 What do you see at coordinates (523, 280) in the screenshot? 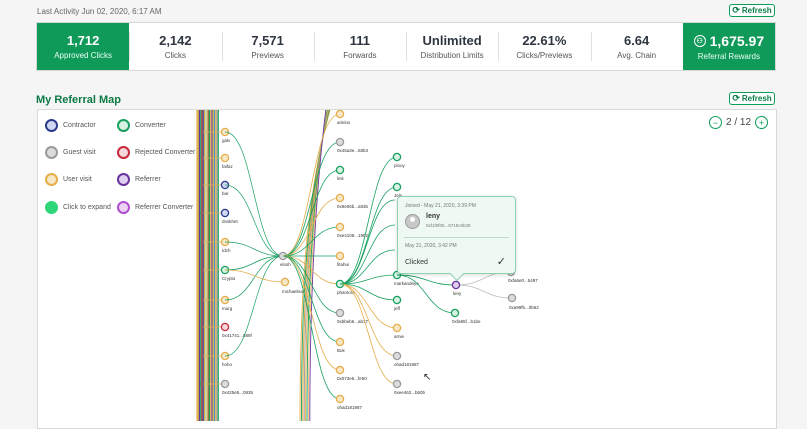
I see `graph-node-label: 0xfa6e0...5497` at bounding box center [523, 280].